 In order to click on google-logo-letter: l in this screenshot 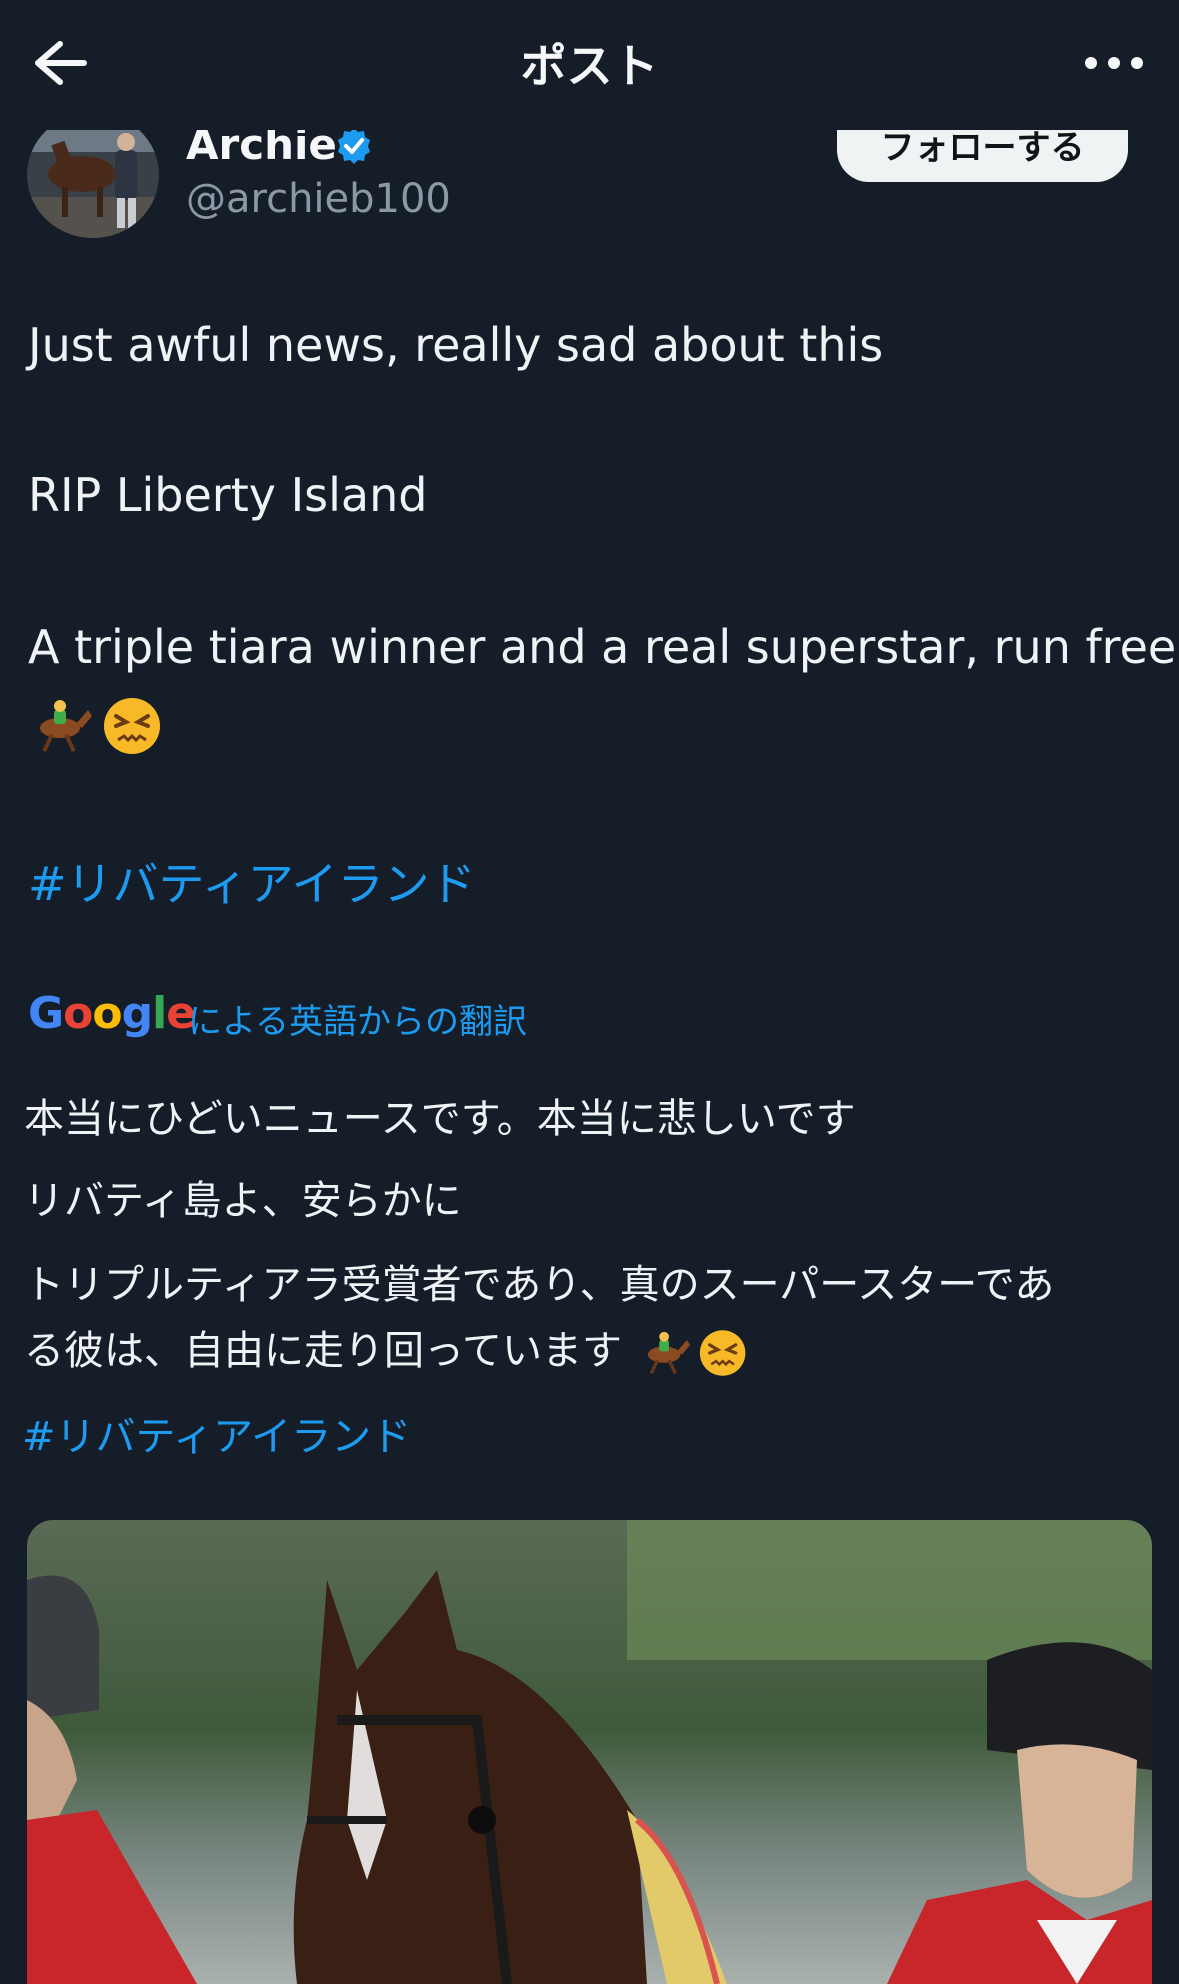, I will do `click(159, 1013)`.